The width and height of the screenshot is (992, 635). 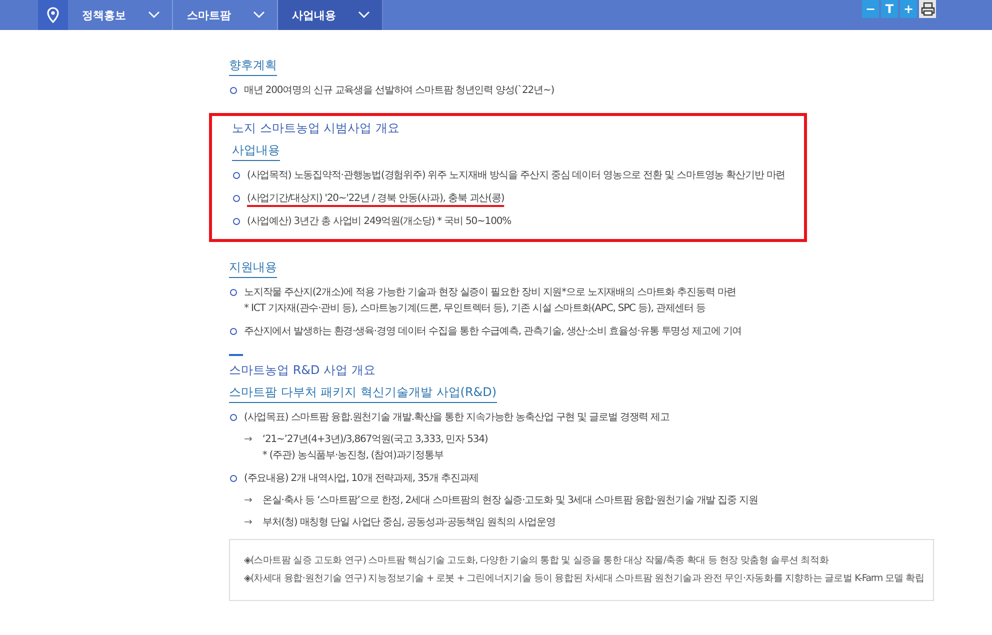 What do you see at coordinates (457, 418) in the screenshot?
I see `bullet-text: (사업목표) 스마트팜 융합.원천기술 개발.확산을 통한 지속가능한 농축산업 구현 및 글로벌 경쟁력 제고` at bounding box center [457, 418].